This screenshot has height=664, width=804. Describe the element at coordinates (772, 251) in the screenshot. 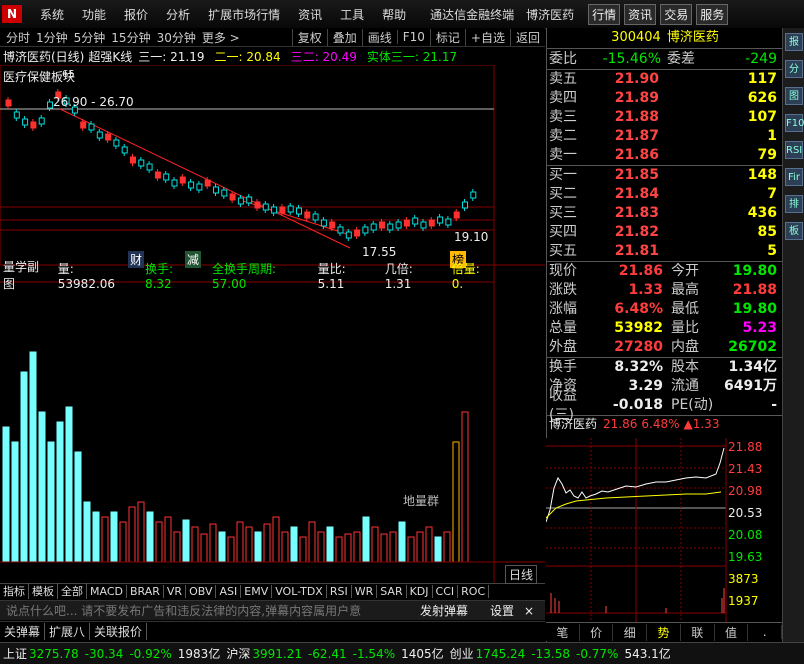

I see `buy-5-vol: 5` at that location.